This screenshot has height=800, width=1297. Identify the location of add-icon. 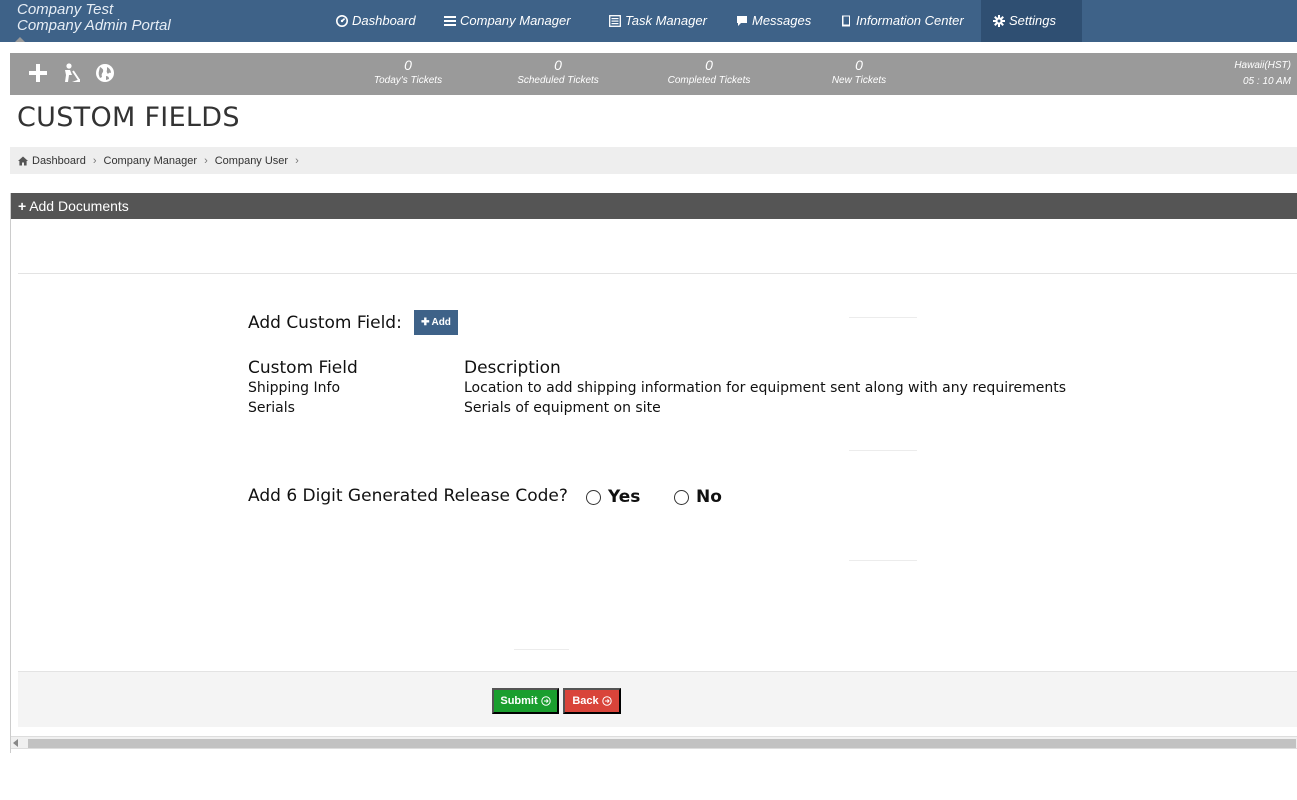
(38, 73).